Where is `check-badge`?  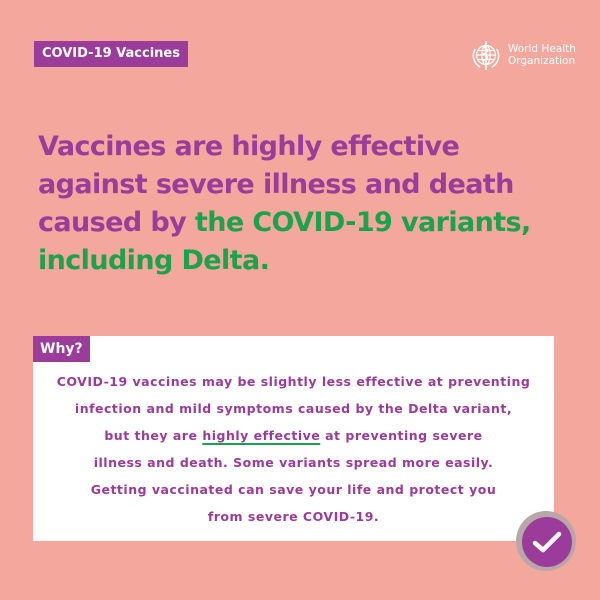
check-badge is located at coordinates (547, 542).